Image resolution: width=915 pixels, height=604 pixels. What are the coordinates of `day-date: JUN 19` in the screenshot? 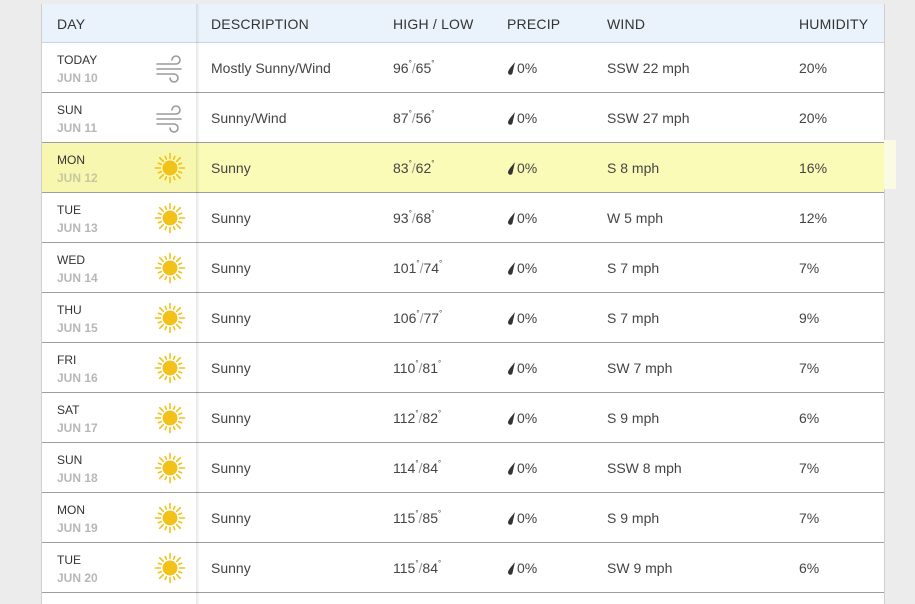 It's located at (77, 528).